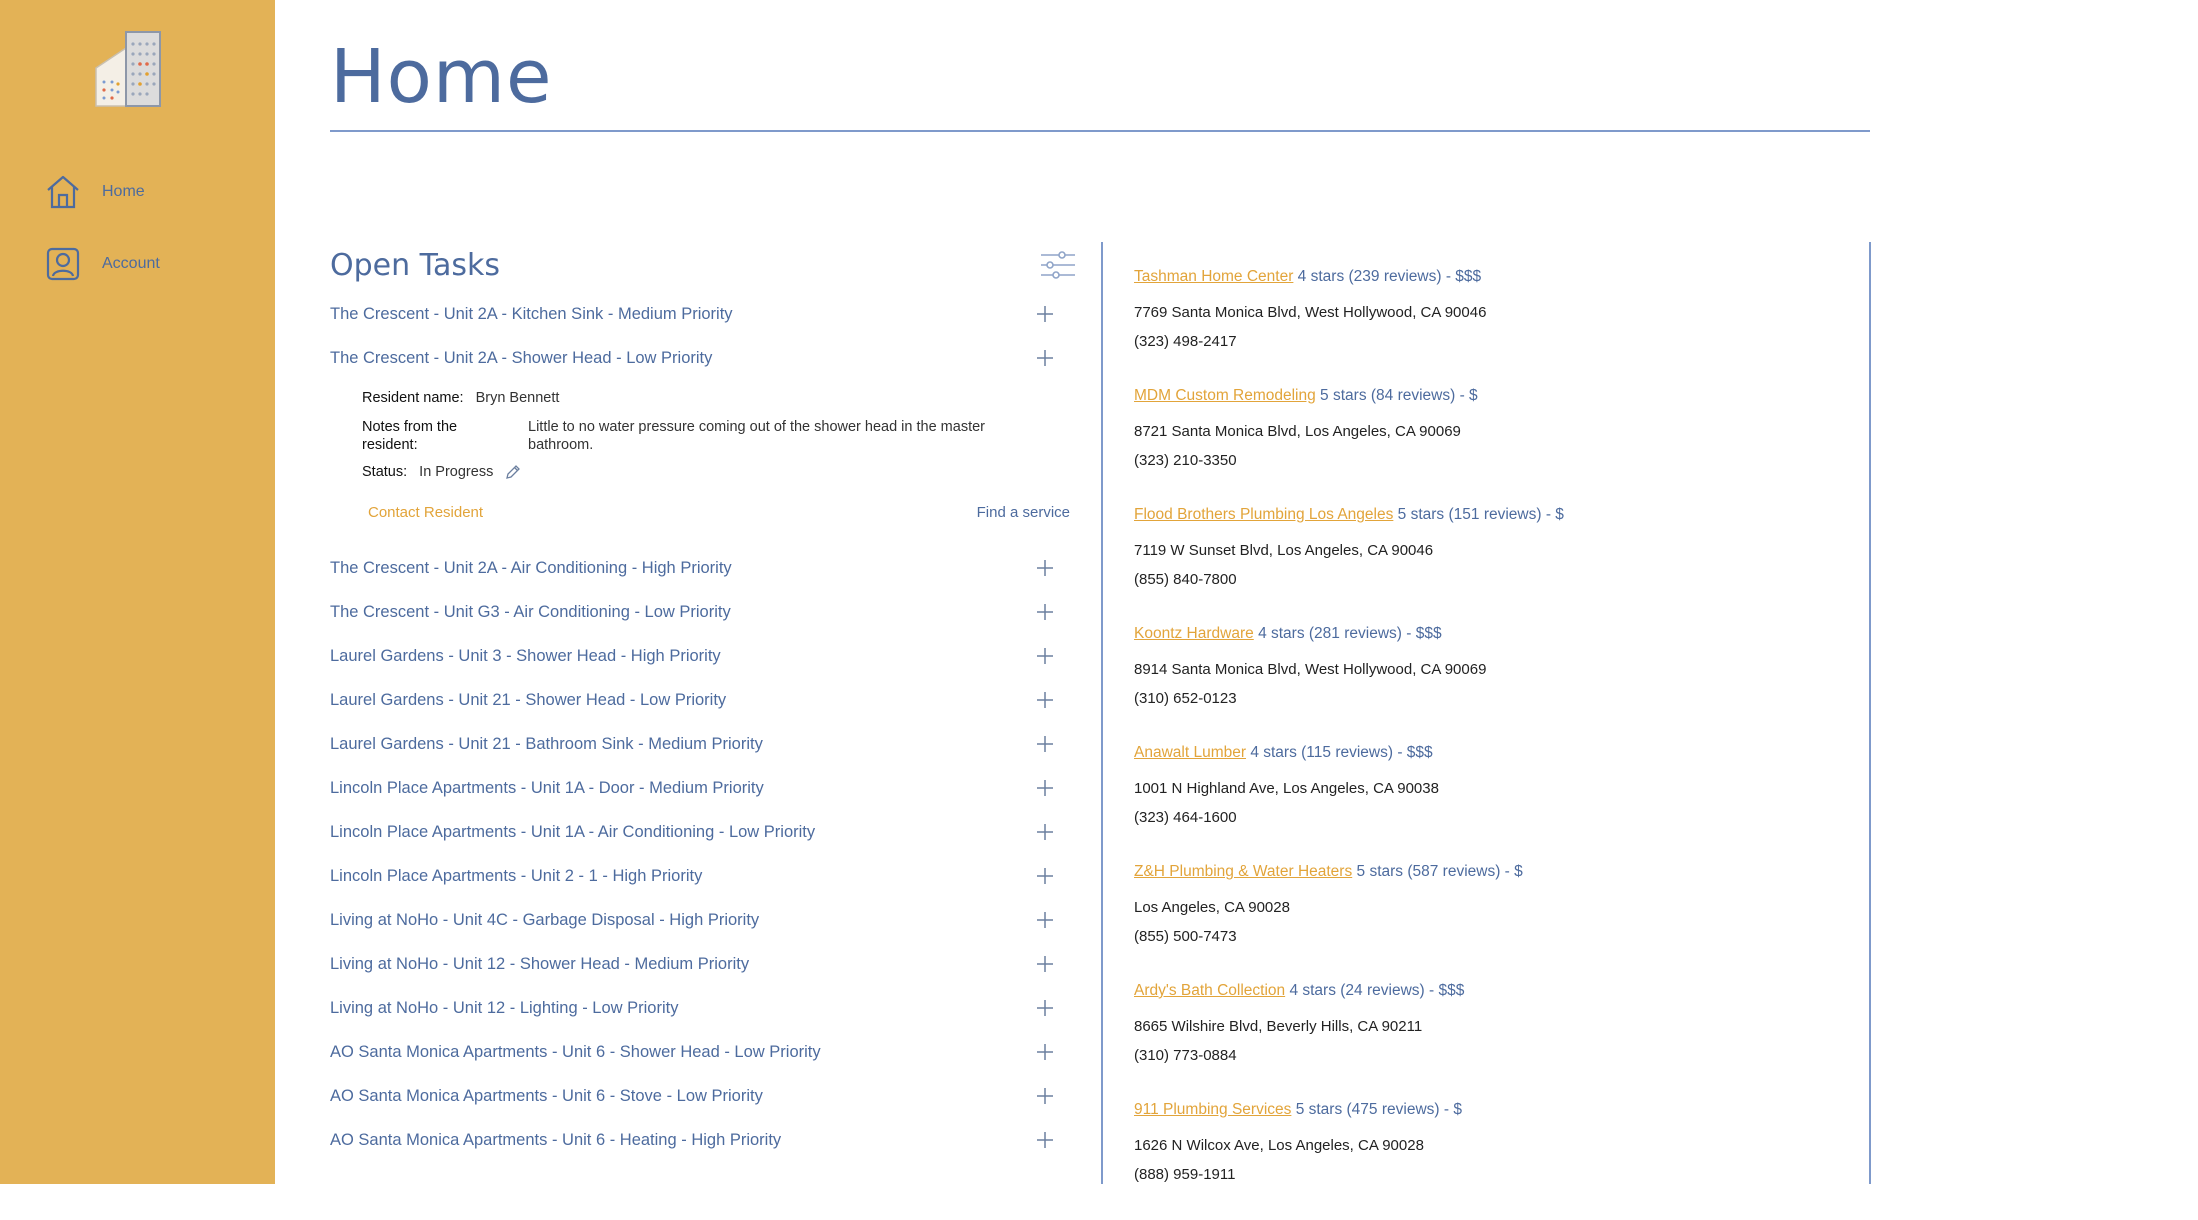 The image size is (2198, 1220). Describe the element at coordinates (513, 472) in the screenshot. I see `pencil-edit-icon` at that location.